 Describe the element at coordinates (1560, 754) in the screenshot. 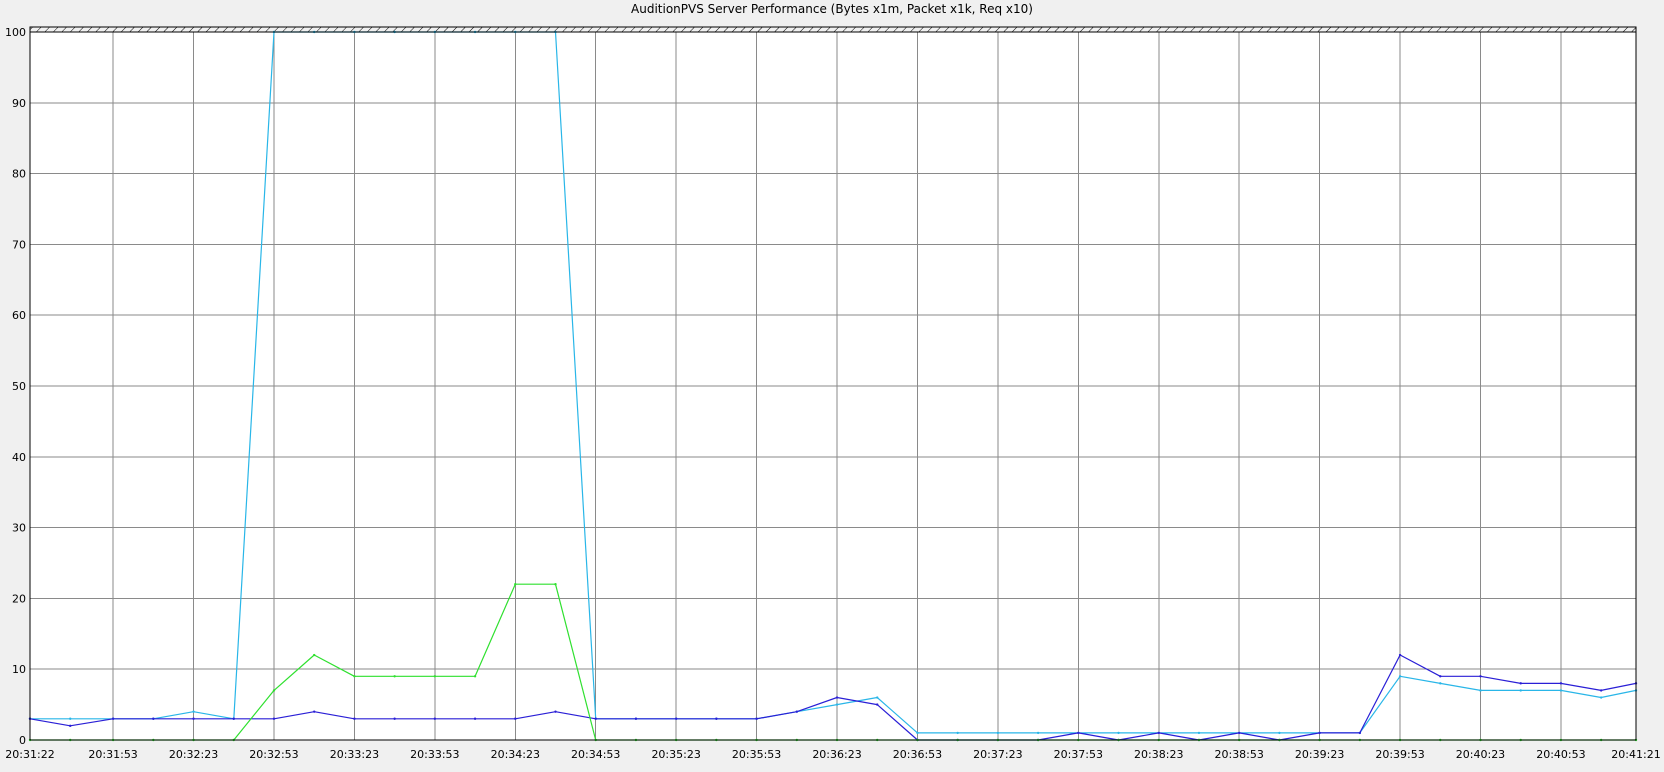

I see `x-tick-label: 20:40:53` at that location.